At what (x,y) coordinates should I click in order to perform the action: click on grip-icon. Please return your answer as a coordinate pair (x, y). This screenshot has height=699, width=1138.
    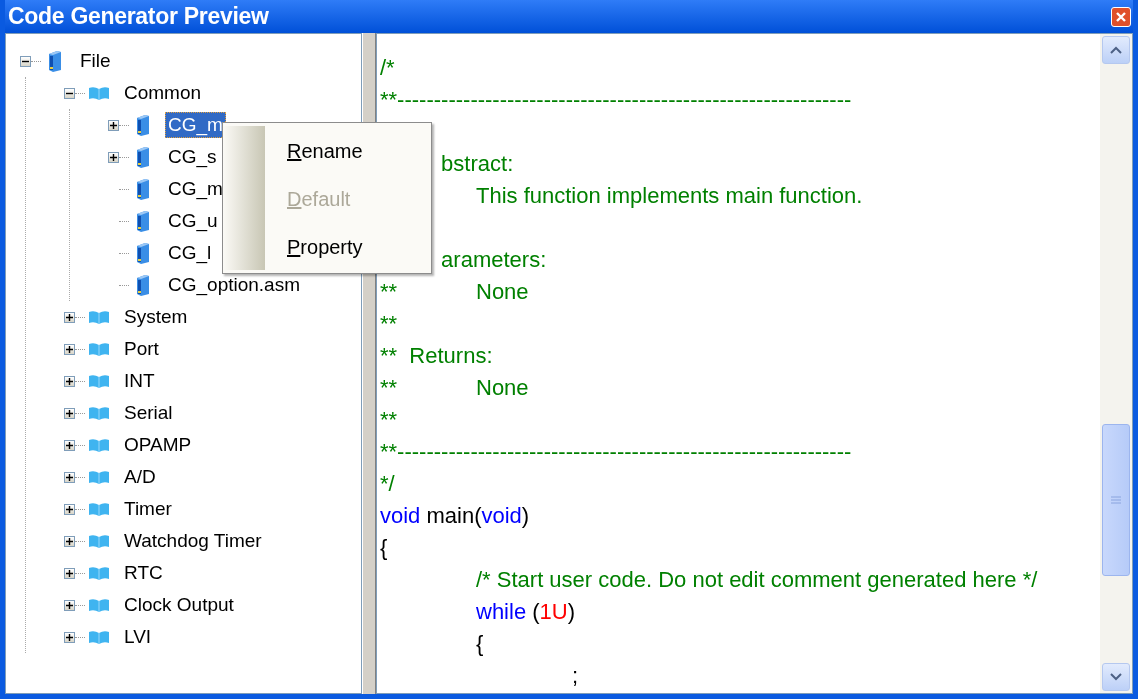
    Looking at the image, I should click on (1116, 500).